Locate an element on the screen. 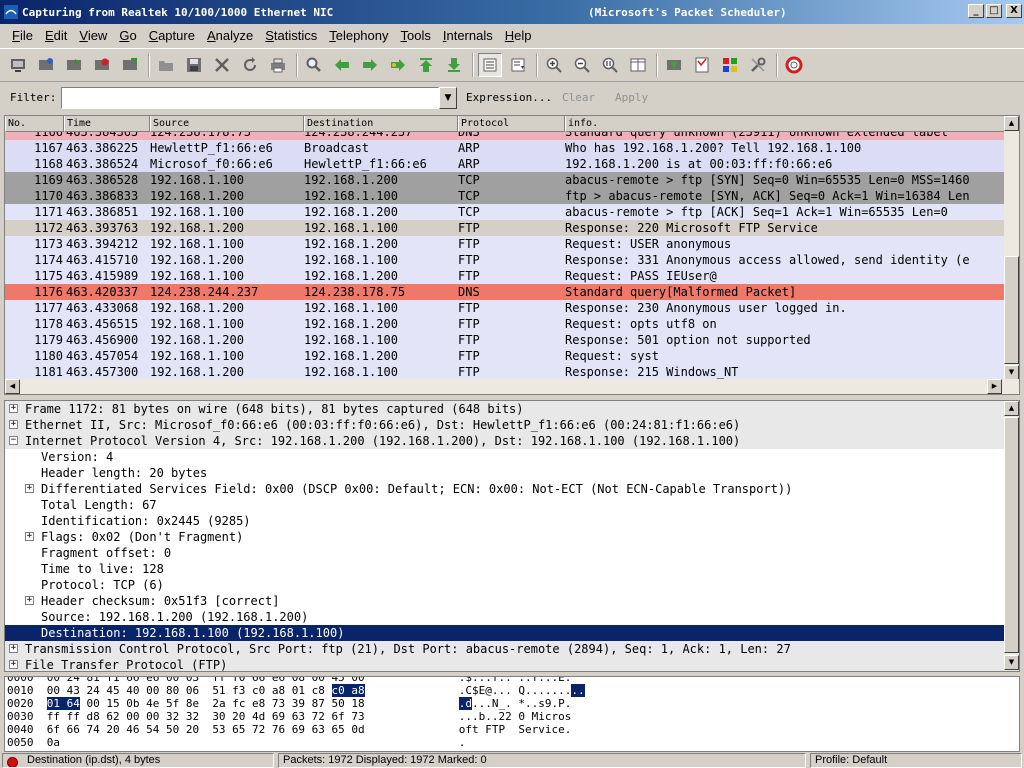  hex-row: 0050 0a. is located at coordinates (236, 742).